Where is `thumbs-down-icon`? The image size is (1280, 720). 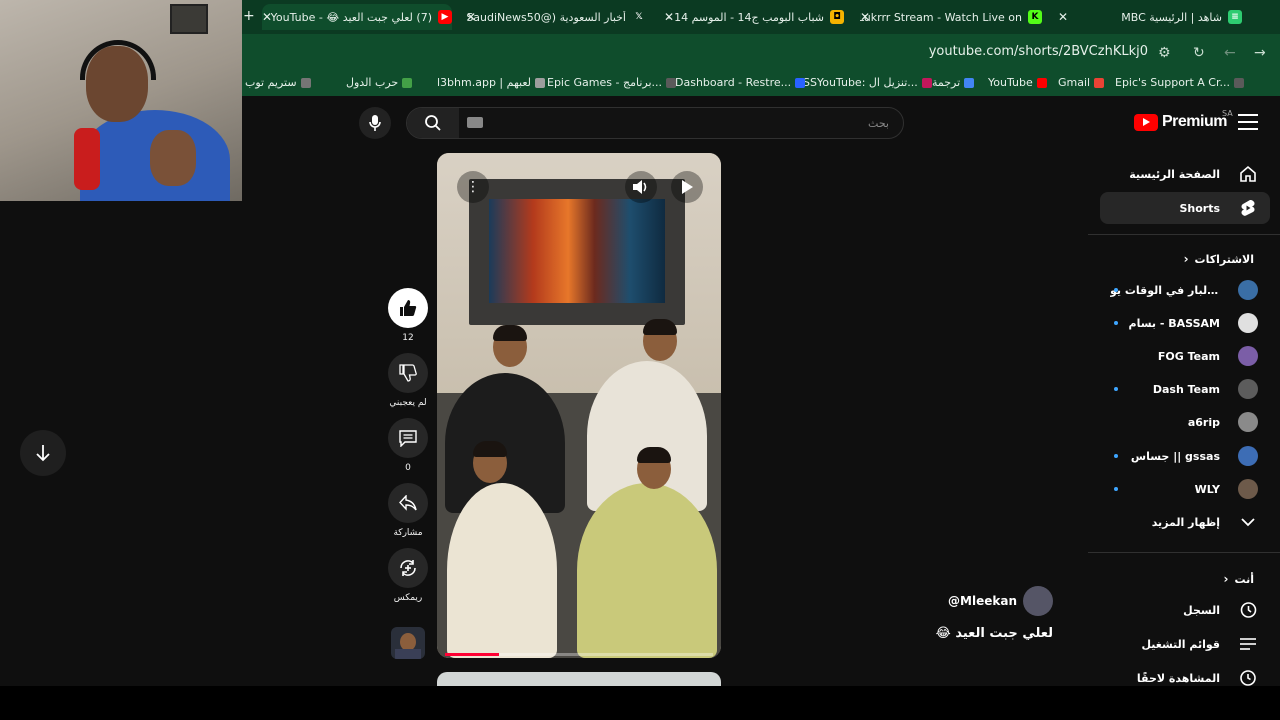 thumbs-down-icon is located at coordinates (408, 373).